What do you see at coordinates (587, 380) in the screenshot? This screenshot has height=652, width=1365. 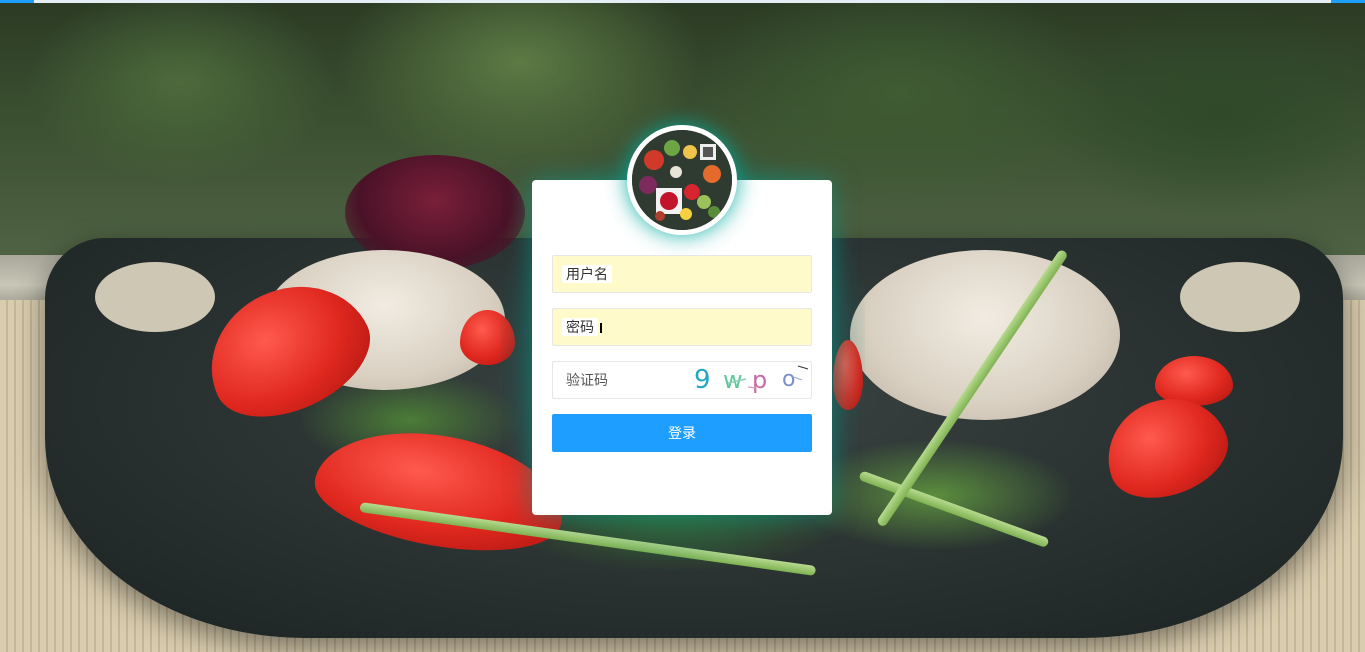 I see `captcha-placeholder: 验证码` at bounding box center [587, 380].